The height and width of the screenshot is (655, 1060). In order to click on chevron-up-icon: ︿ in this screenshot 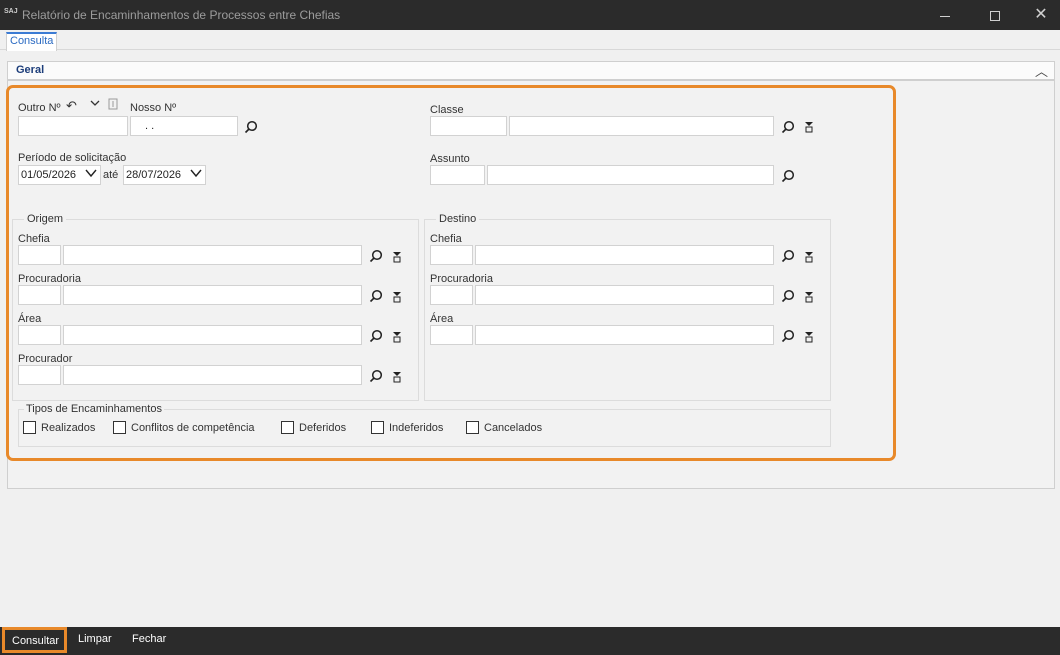, I will do `click(1041, 70)`.